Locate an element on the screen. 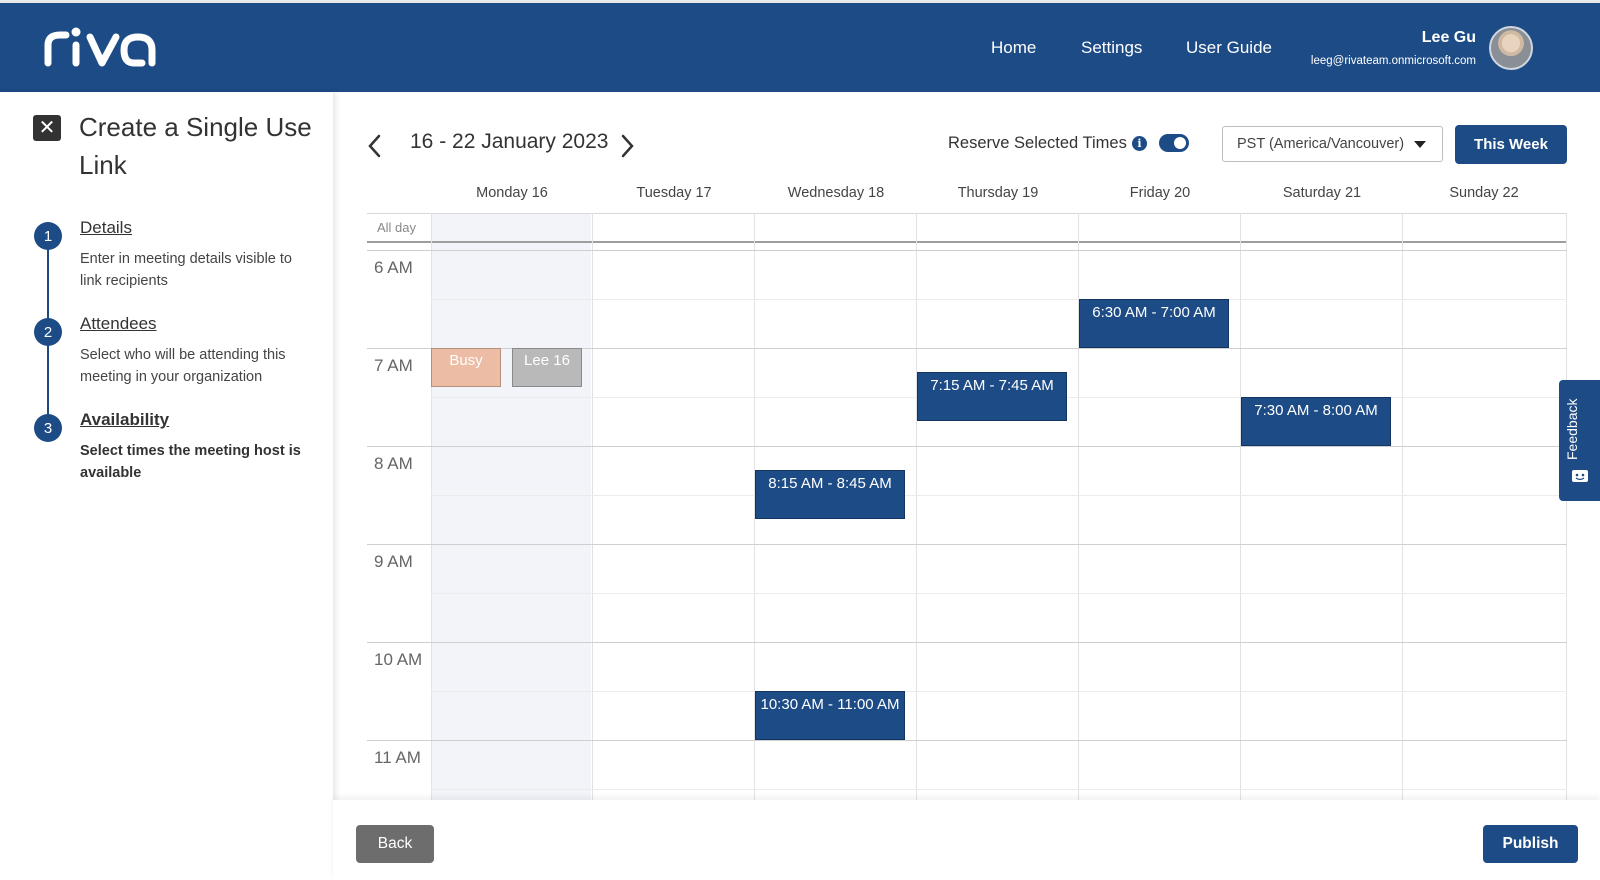 This screenshot has width=1600, height=880. reserve-times-label: Reserve Selected Times is located at coordinates (1037, 143).